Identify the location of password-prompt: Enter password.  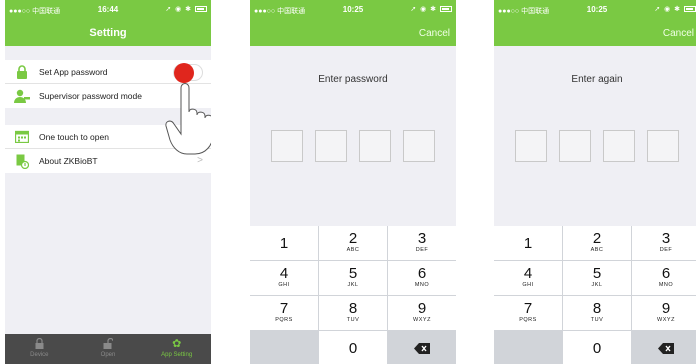
(353, 79).